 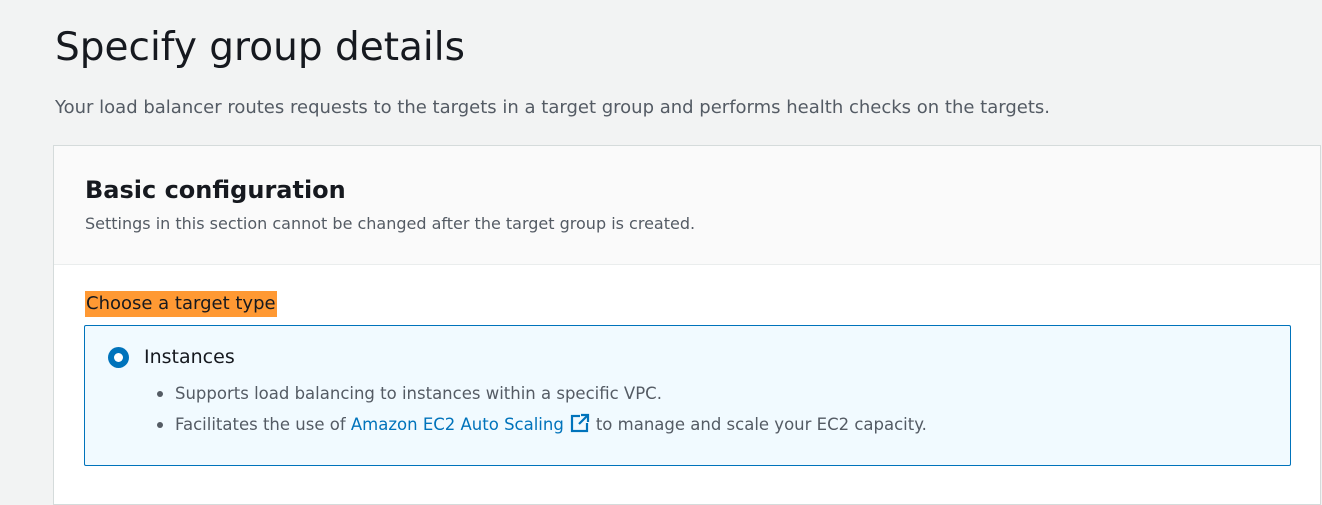 What do you see at coordinates (215, 190) in the screenshot?
I see `panel-title: Basic configuration` at bounding box center [215, 190].